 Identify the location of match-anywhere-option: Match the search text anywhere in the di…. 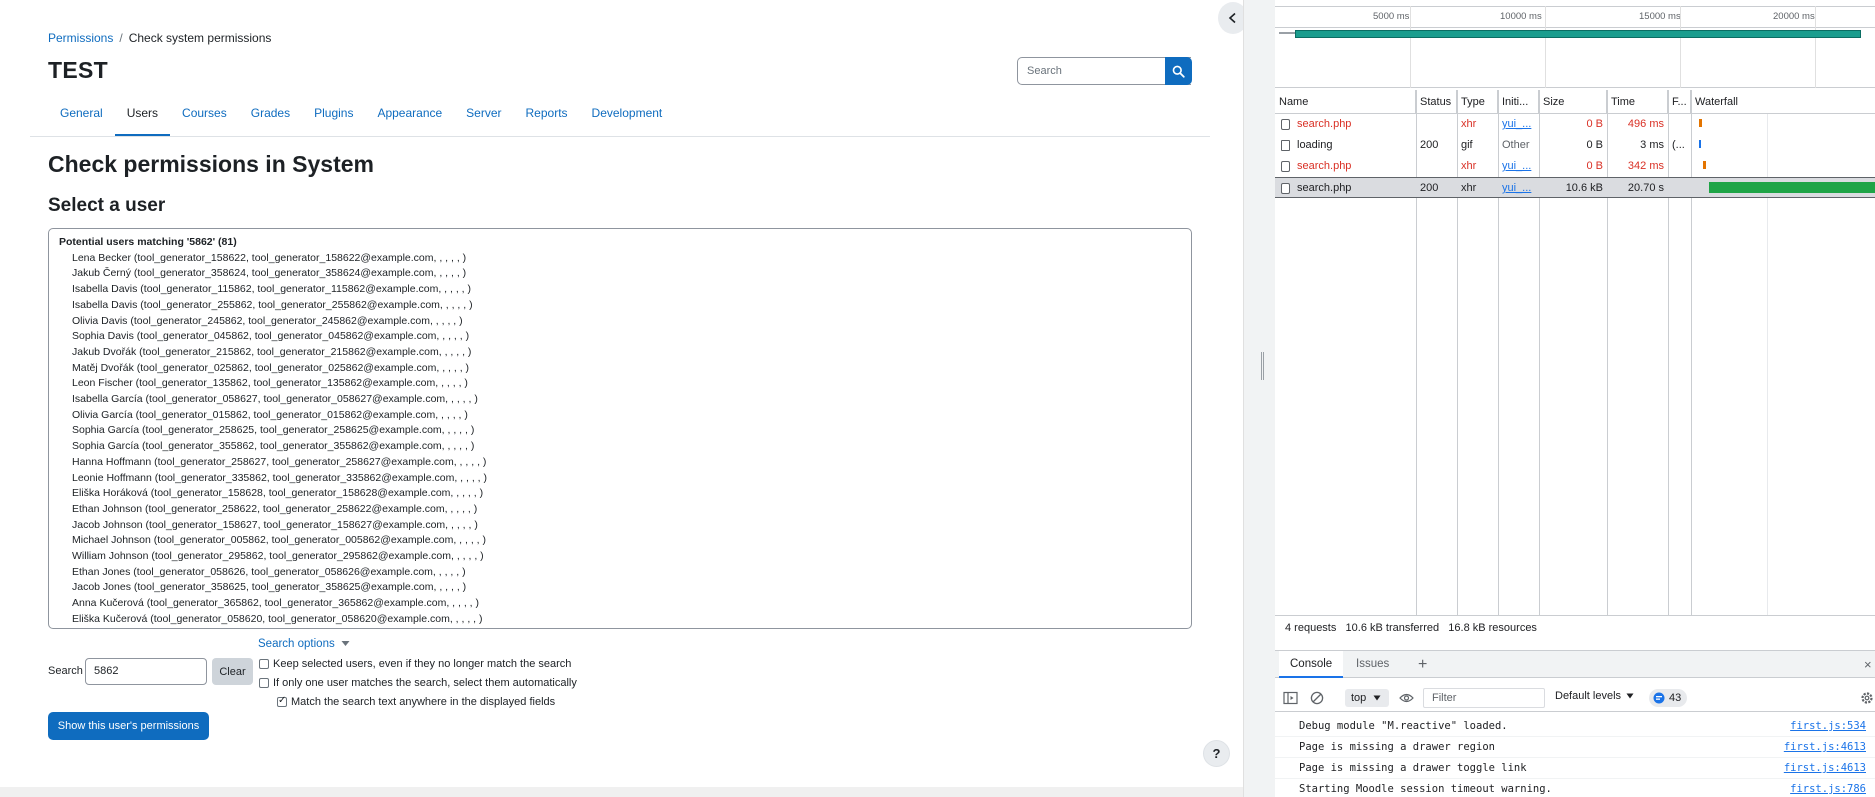
(416, 701).